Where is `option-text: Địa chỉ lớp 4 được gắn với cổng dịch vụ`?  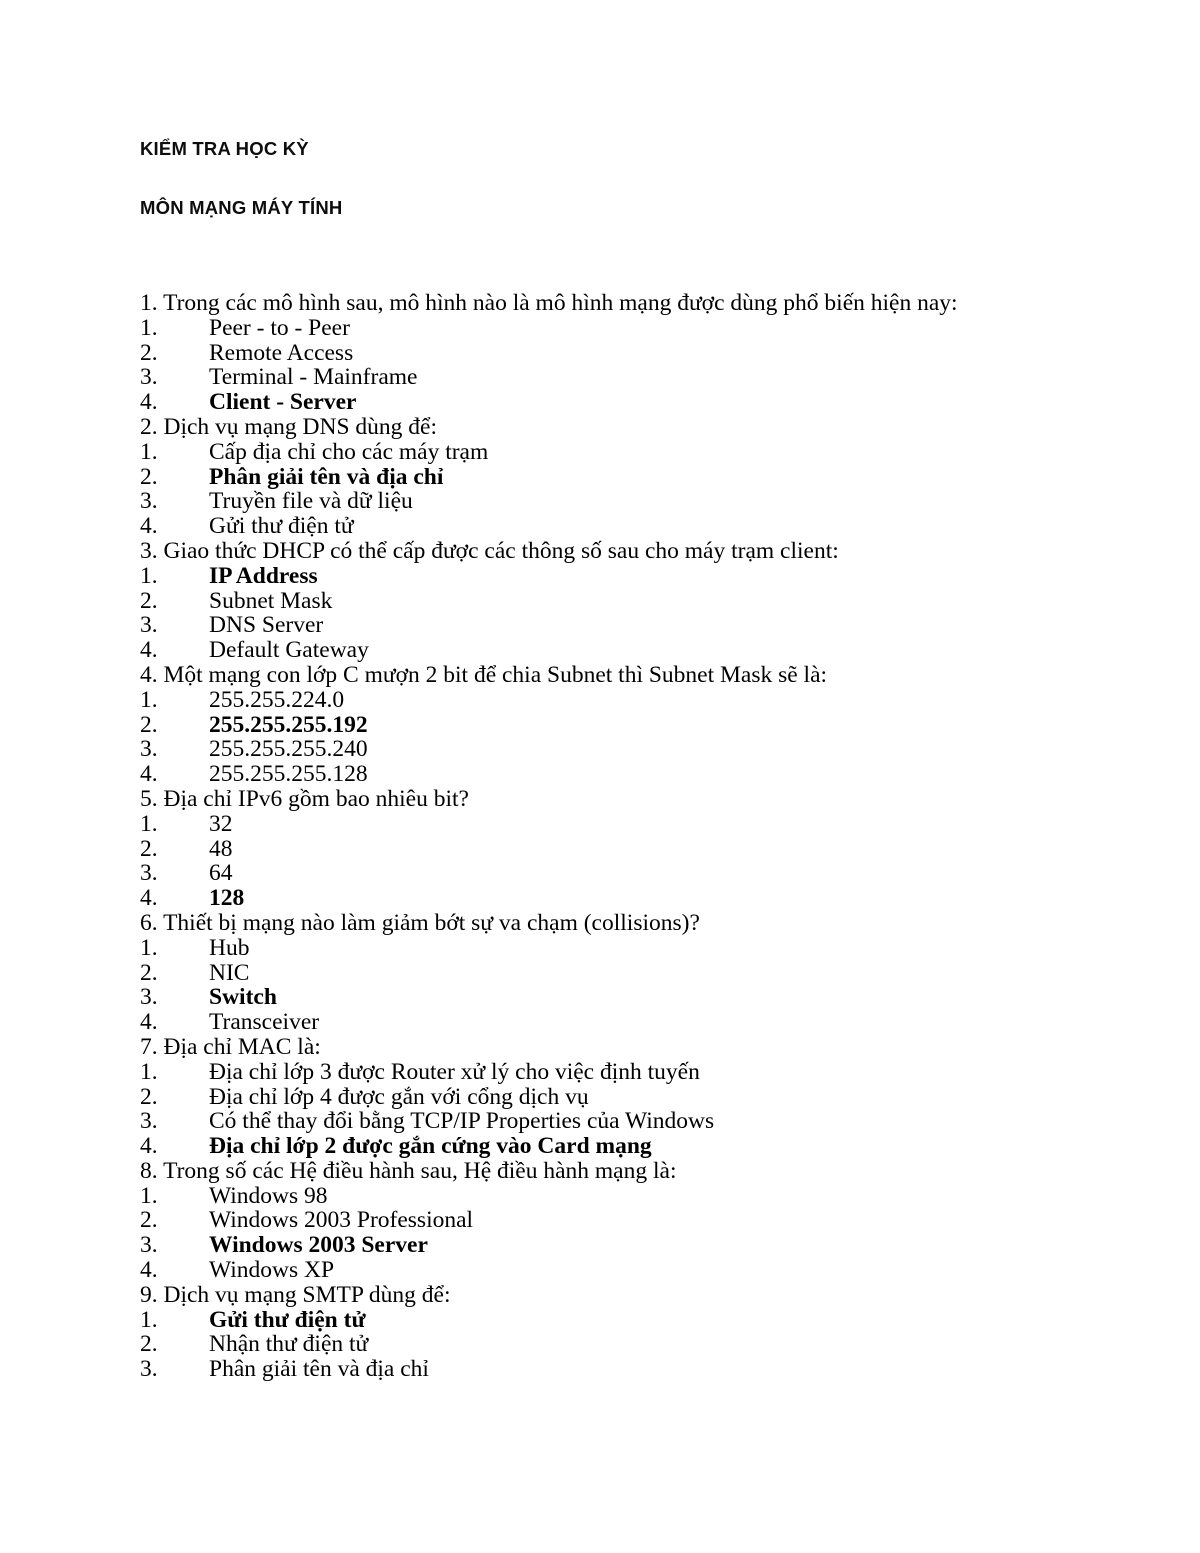
option-text: Địa chỉ lớp 4 được gắn với cổng dịch vụ is located at coordinates (399, 1096).